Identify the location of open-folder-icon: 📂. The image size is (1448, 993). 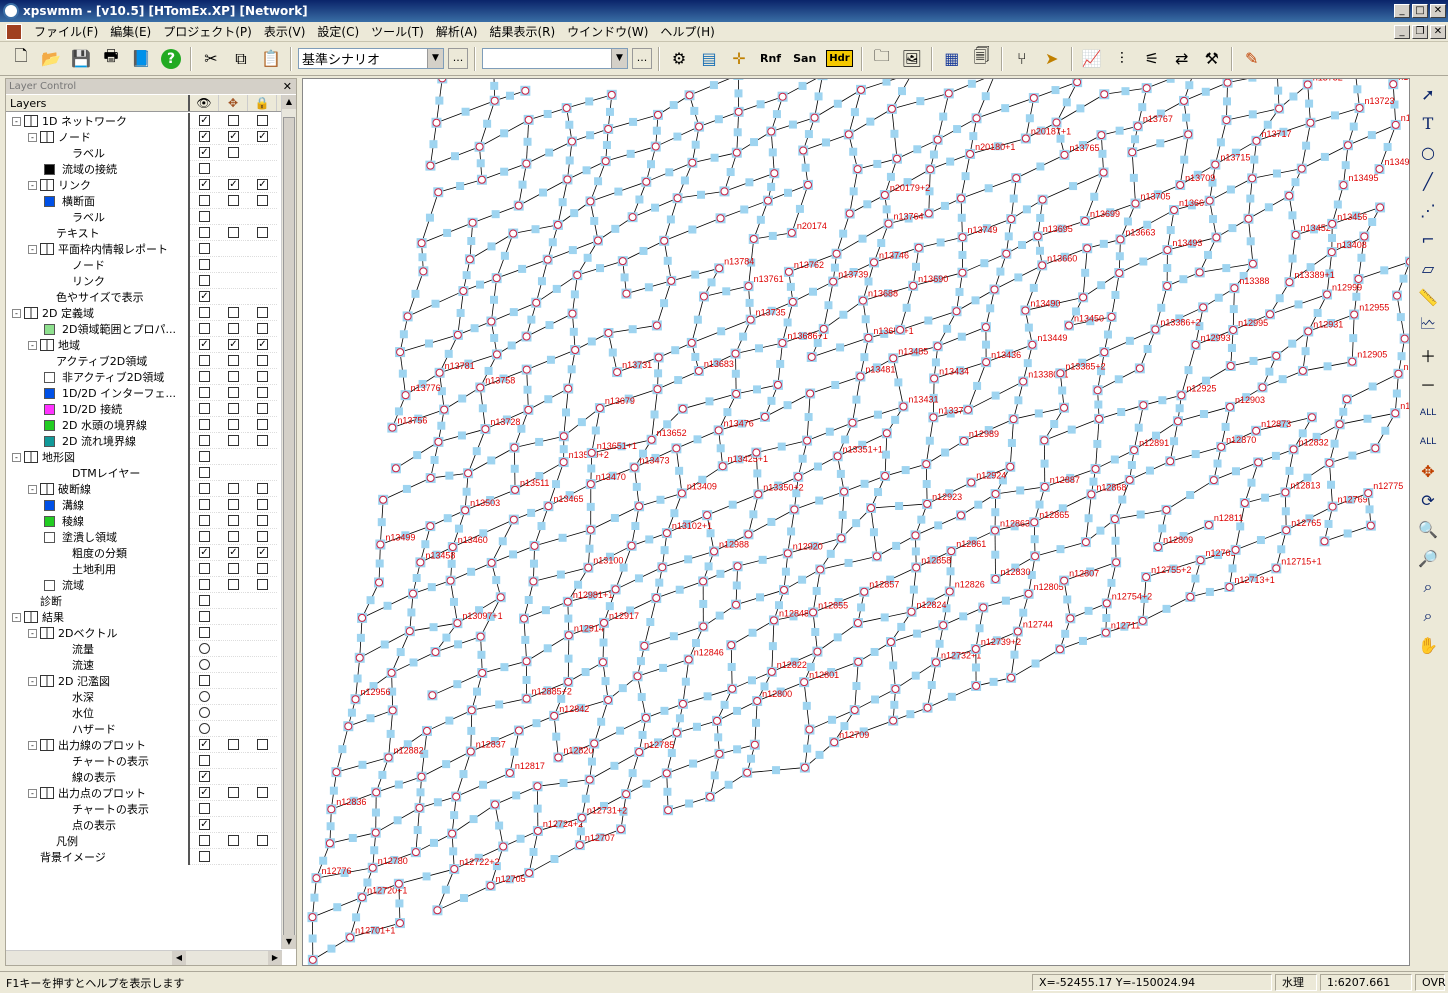
(51, 59).